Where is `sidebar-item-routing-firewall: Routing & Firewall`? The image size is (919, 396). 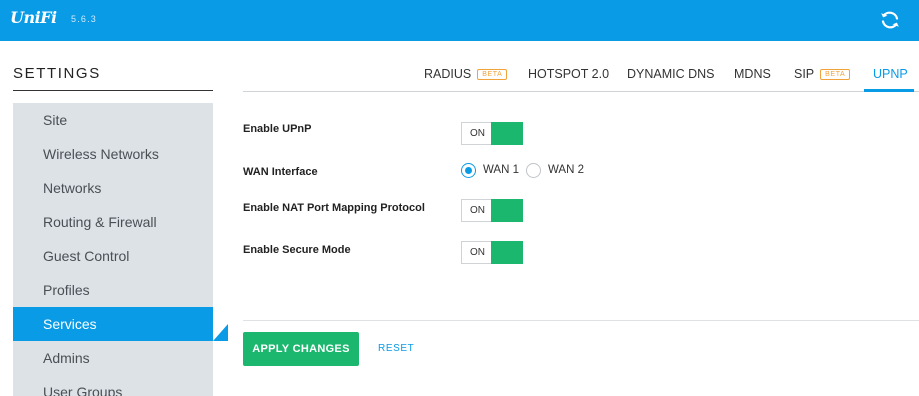 sidebar-item-routing-firewall: Routing & Firewall is located at coordinates (113, 222).